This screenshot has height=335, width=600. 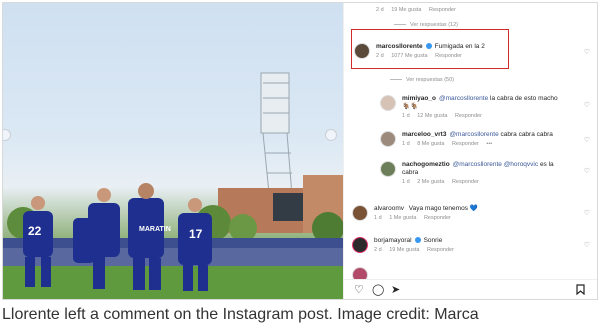 What do you see at coordinates (580, 291) in the screenshot?
I see `save-bookmark-icon` at bounding box center [580, 291].